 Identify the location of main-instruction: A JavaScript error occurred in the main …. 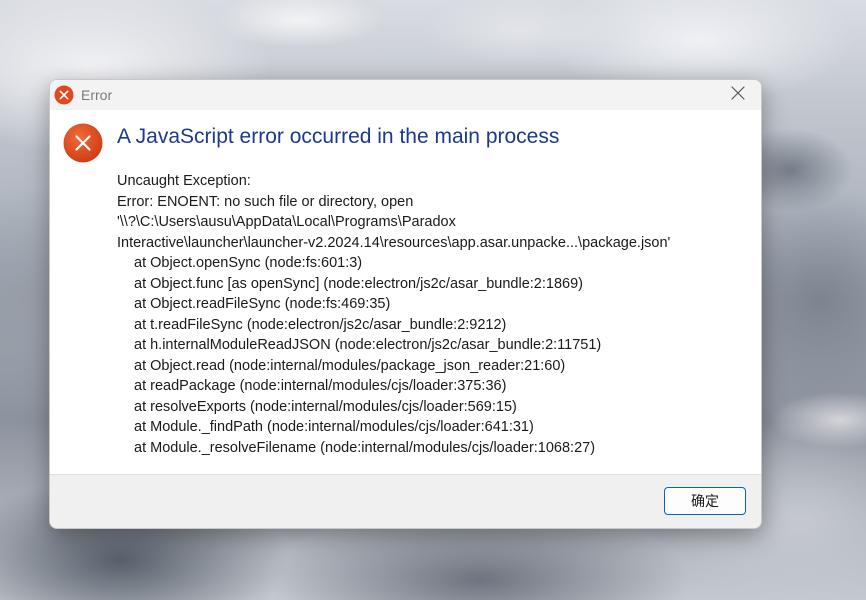
(338, 136).